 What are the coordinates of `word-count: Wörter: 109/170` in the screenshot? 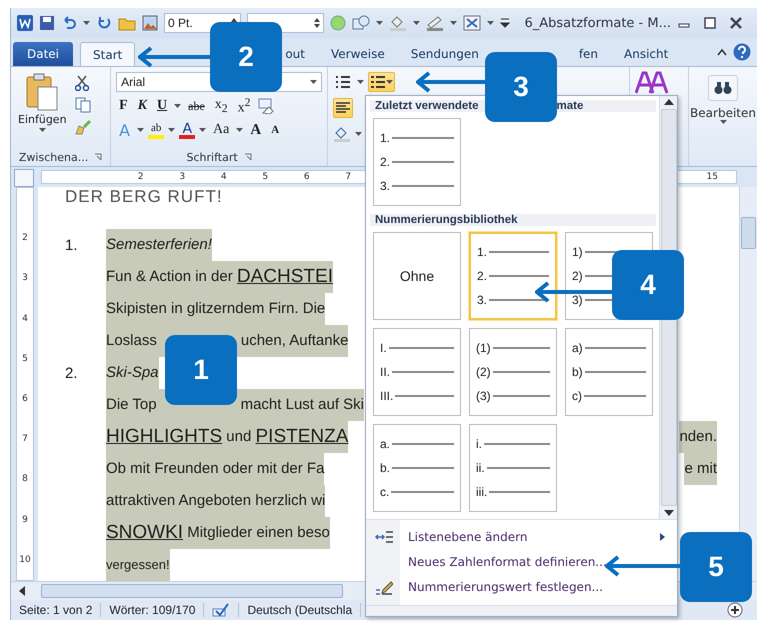 It's located at (152, 610).